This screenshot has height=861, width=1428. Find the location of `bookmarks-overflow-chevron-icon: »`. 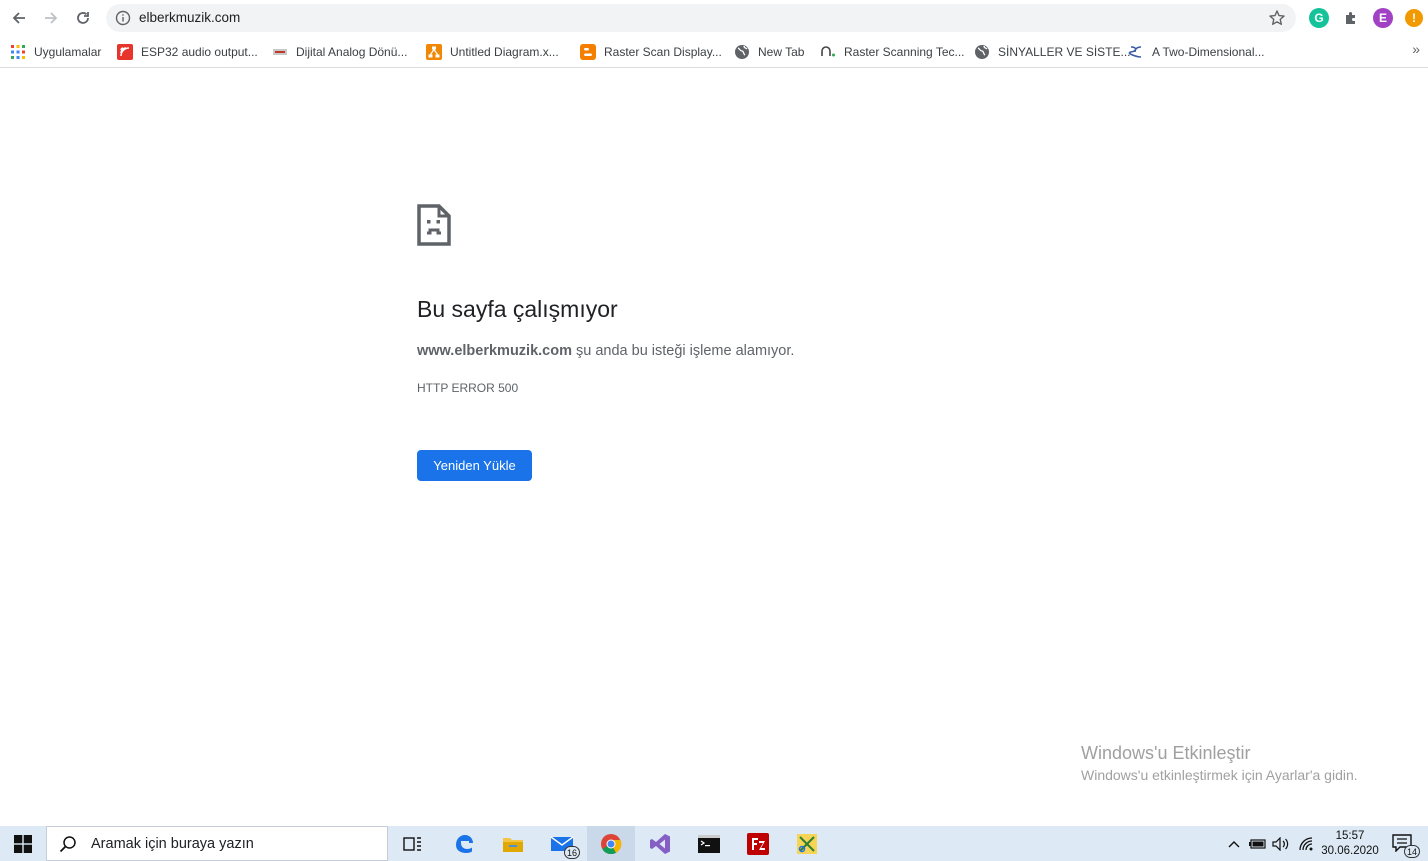

bookmarks-overflow-chevron-icon: » is located at coordinates (1416, 49).